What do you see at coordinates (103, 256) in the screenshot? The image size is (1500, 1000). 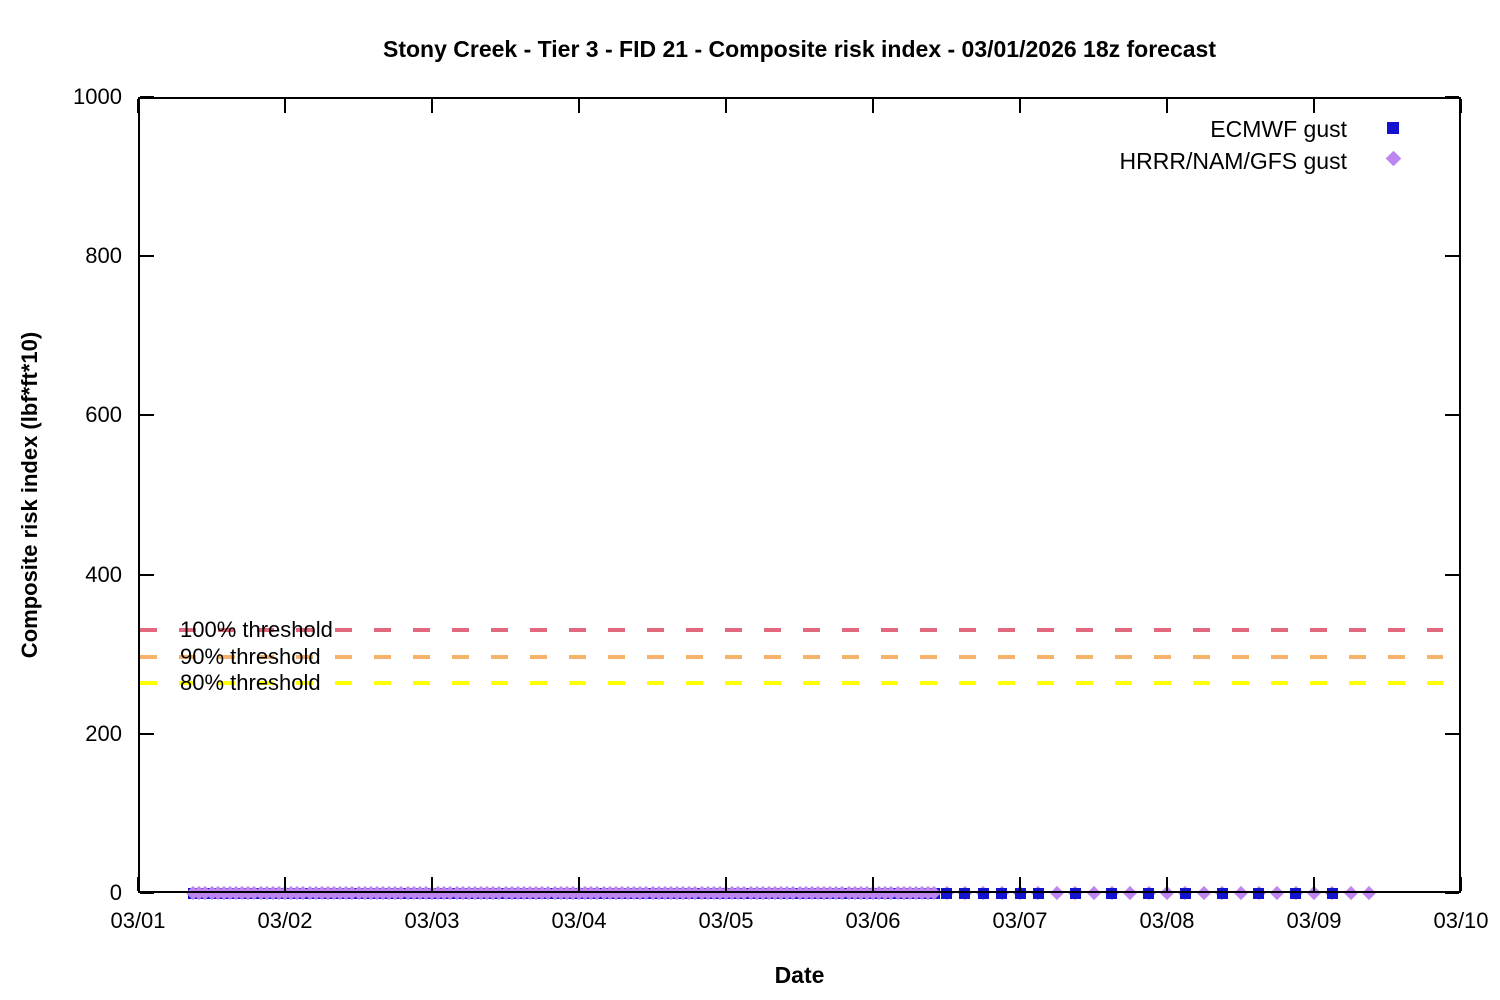 I see `y-tick-label: 800` at bounding box center [103, 256].